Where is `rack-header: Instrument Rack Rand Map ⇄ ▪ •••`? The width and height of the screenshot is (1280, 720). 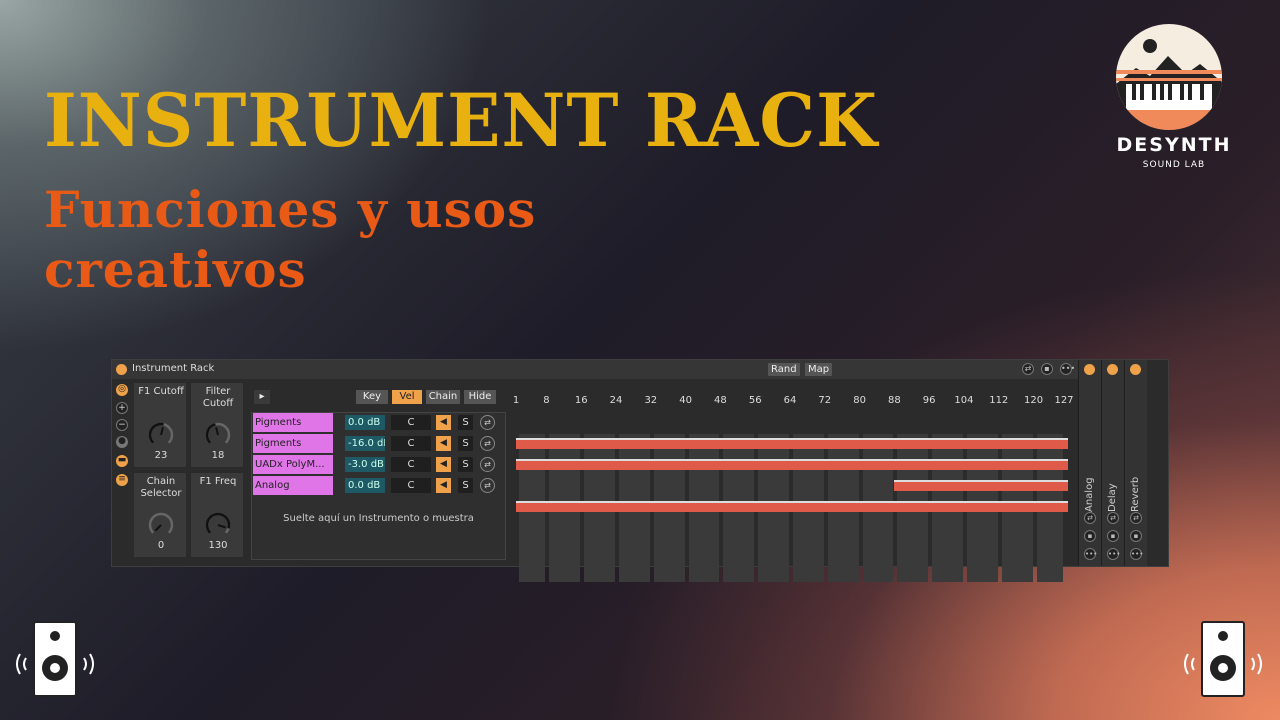 rack-header: Instrument Rack Rand Map ⇄ ▪ ••• is located at coordinates (595, 369).